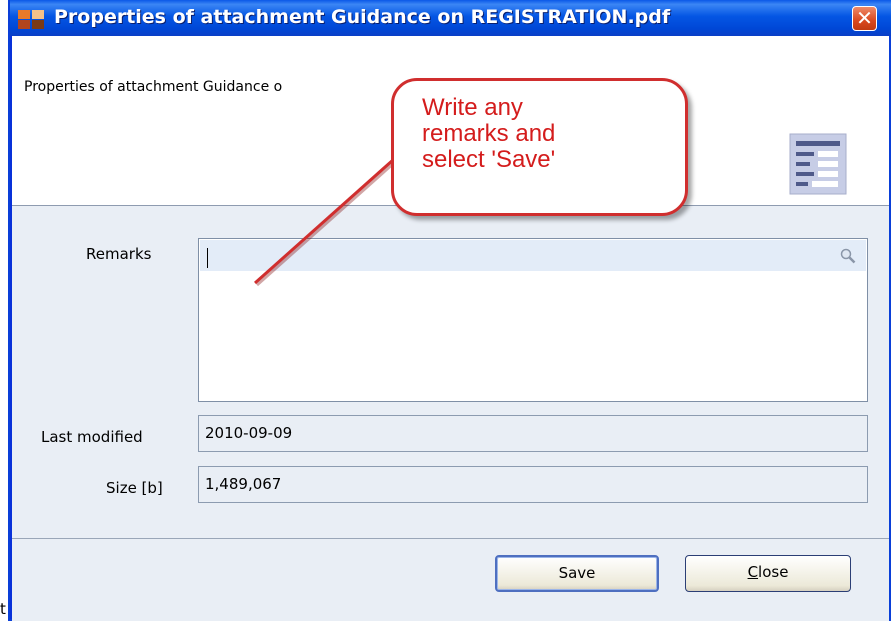 The image size is (891, 621). Describe the element at coordinates (533, 484) in the screenshot. I see `size-field: 1,489,067` at that location.